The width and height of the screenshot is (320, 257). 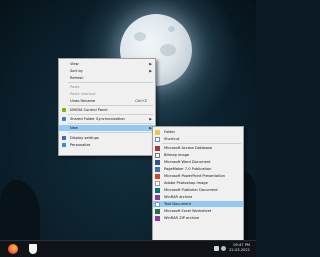 What do you see at coordinates (187, 162) in the screenshot?
I see `menu-item-label: Microsoft Word Document` at bounding box center [187, 162].